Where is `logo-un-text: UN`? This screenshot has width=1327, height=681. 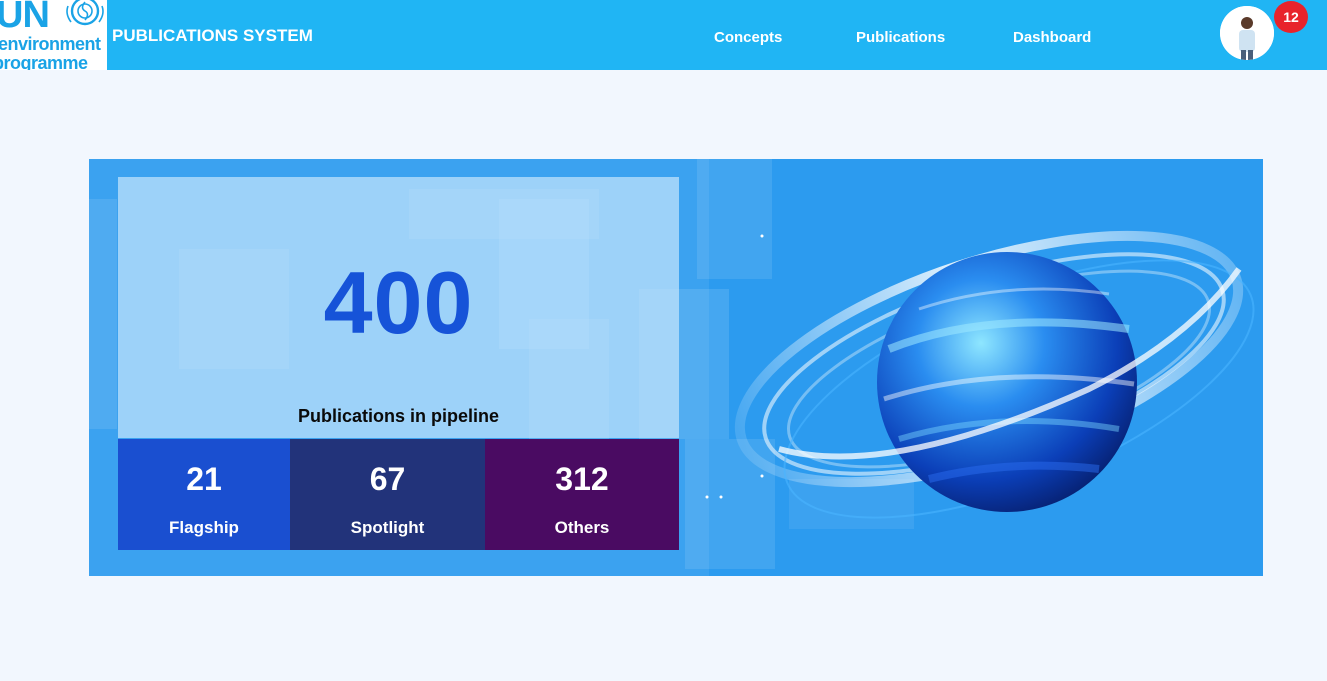 logo-un-text: UN is located at coordinates (25, 18).